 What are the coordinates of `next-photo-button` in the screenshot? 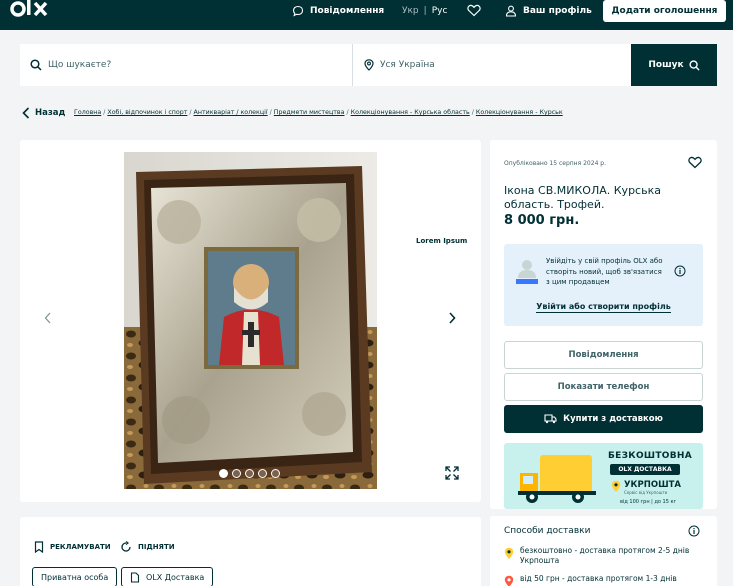 It's located at (452, 318).